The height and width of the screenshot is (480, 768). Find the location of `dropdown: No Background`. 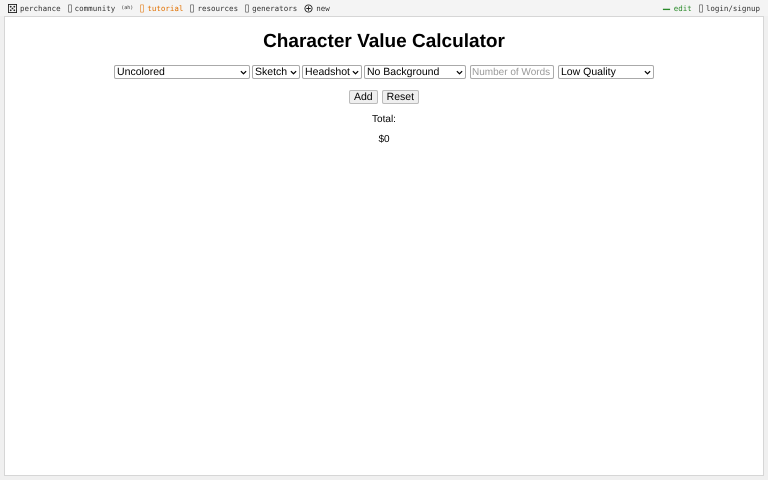

dropdown: No Background is located at coordinates (415, 72).